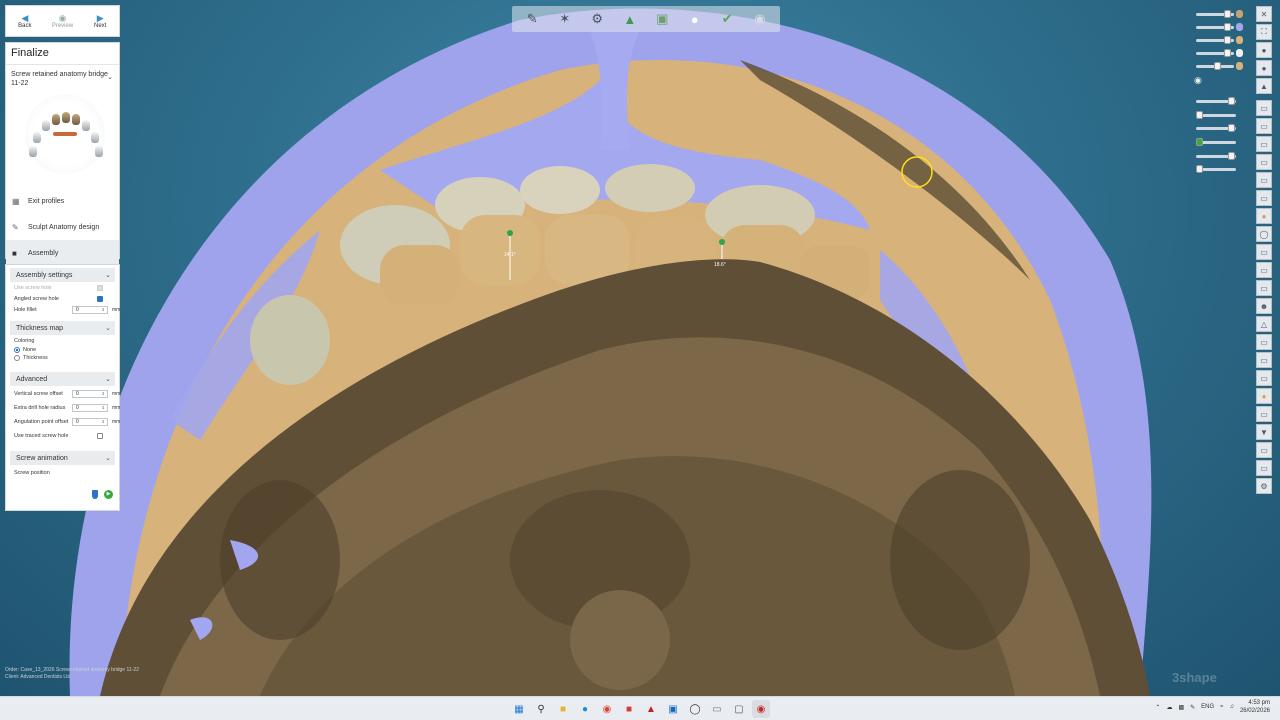 This screenshot has width=1280, height=720. Describe the element at coordinates (17, 350) in the screenshot. I see `radio-none` at that location.